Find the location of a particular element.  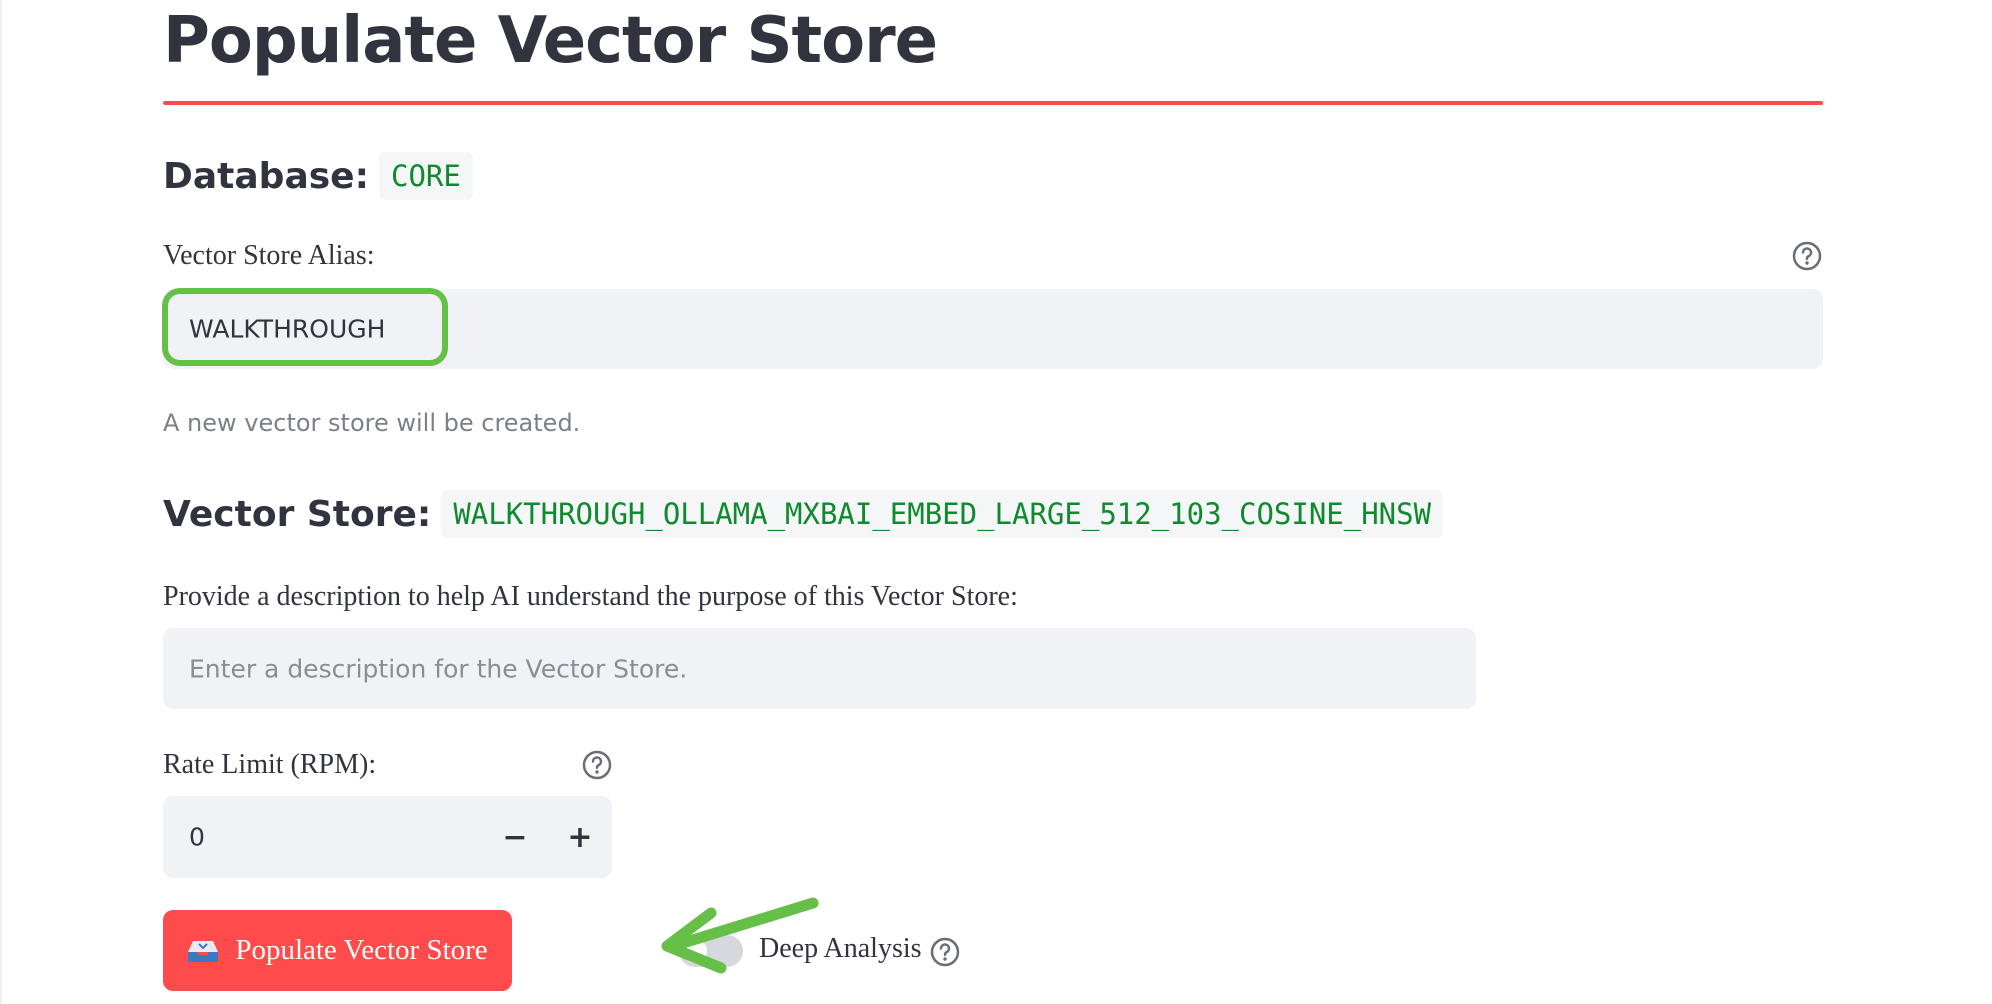

database-heading: Database: CORE is located at coordinates (318, 176).